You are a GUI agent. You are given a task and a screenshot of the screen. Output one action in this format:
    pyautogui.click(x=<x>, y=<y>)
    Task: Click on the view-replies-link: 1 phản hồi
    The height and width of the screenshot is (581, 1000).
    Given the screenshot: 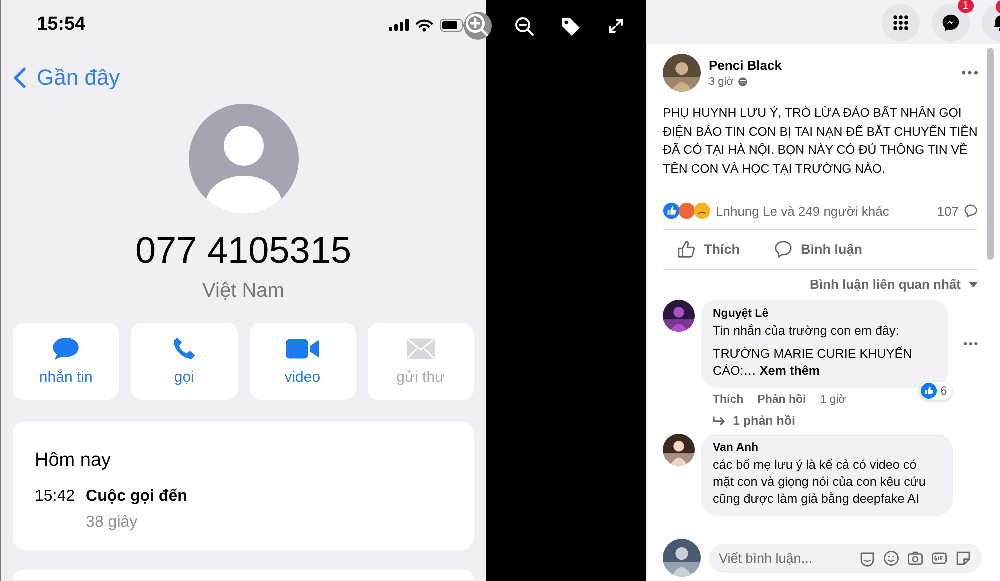 What is the action you would take?
    pyautogui.click(x=754, y=421)
    